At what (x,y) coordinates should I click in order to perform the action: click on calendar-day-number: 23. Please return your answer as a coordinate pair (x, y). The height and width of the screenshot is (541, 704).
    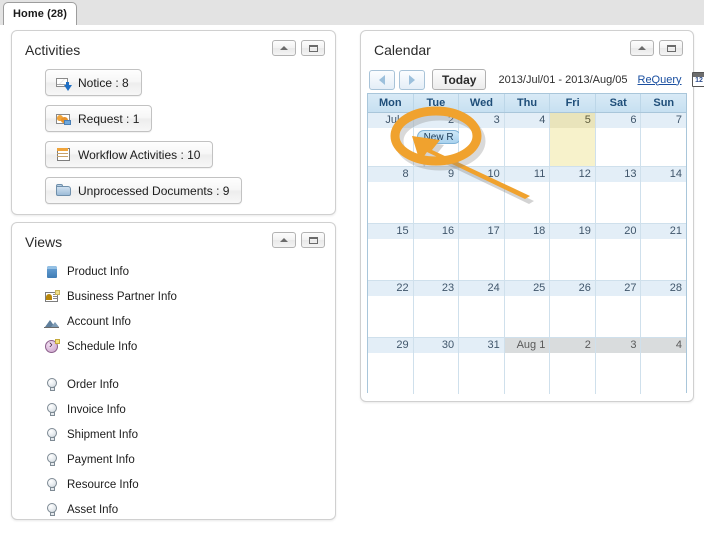
    Looking at the image, I should click on (436, 288).